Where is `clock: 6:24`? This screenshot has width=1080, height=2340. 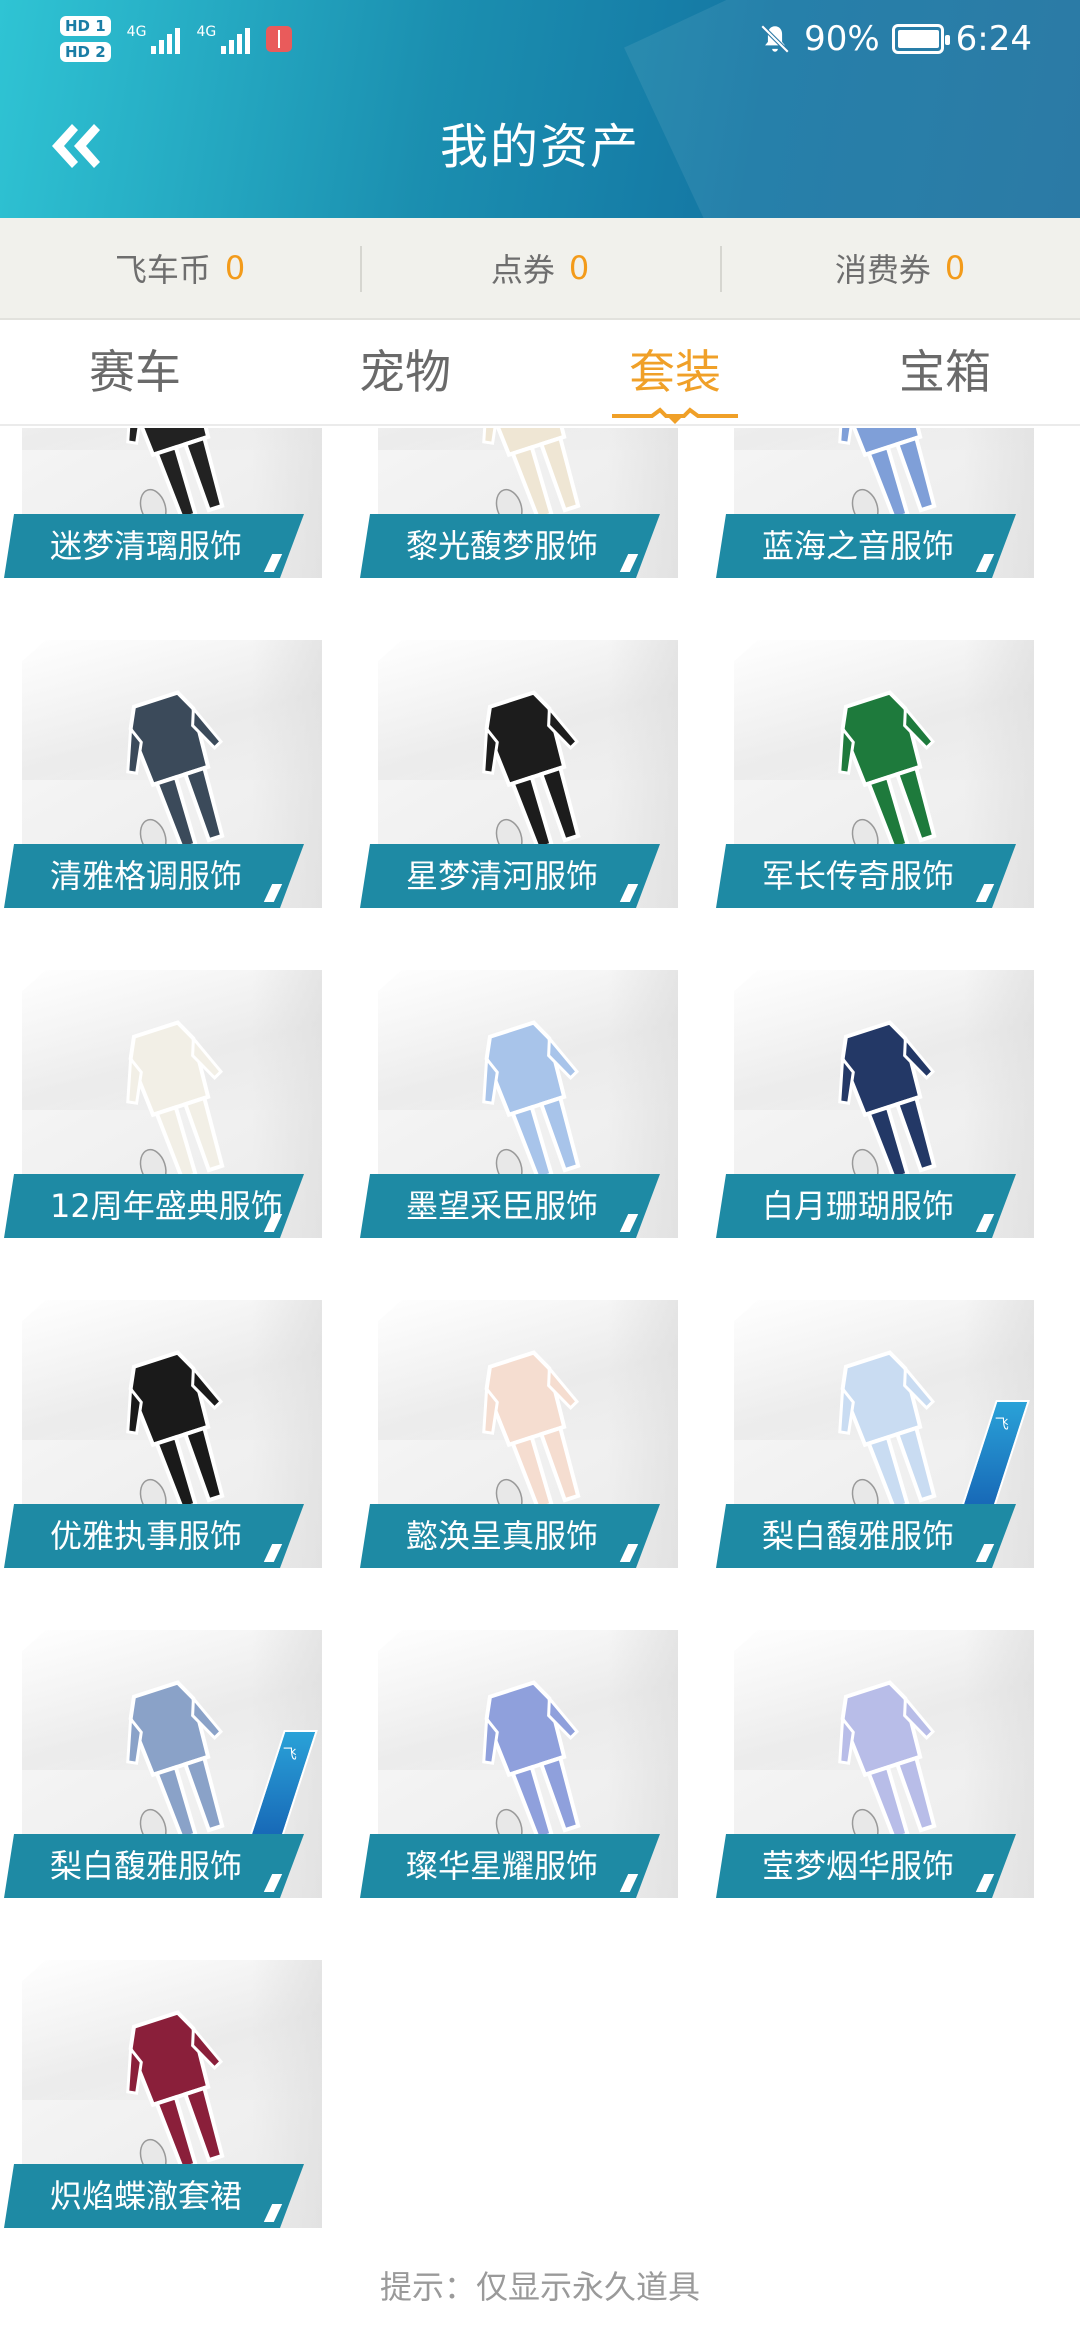
clock: 6:24 is located at coordinates (993, 39).